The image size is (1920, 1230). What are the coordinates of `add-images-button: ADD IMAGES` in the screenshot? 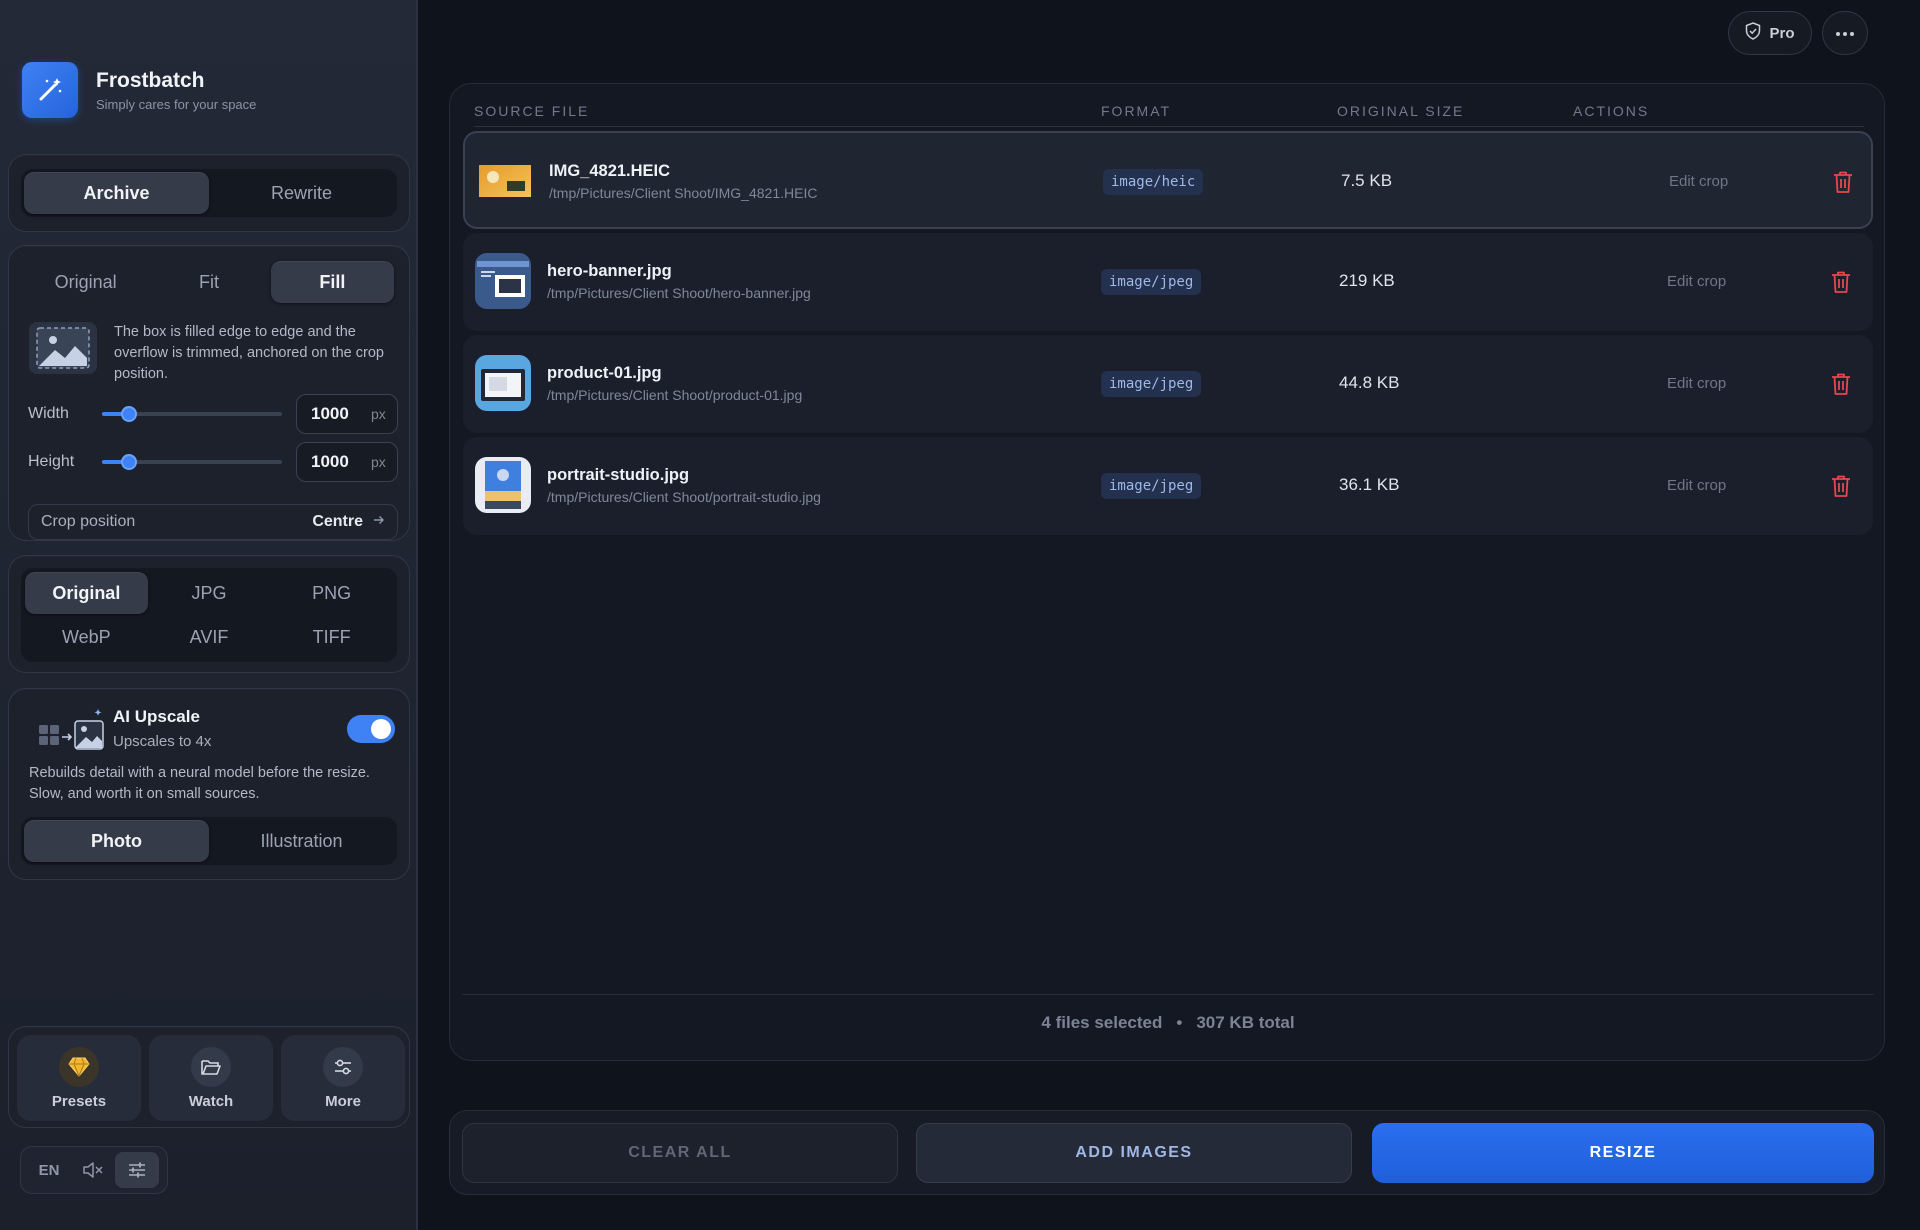 It's located at (1134, 1153).